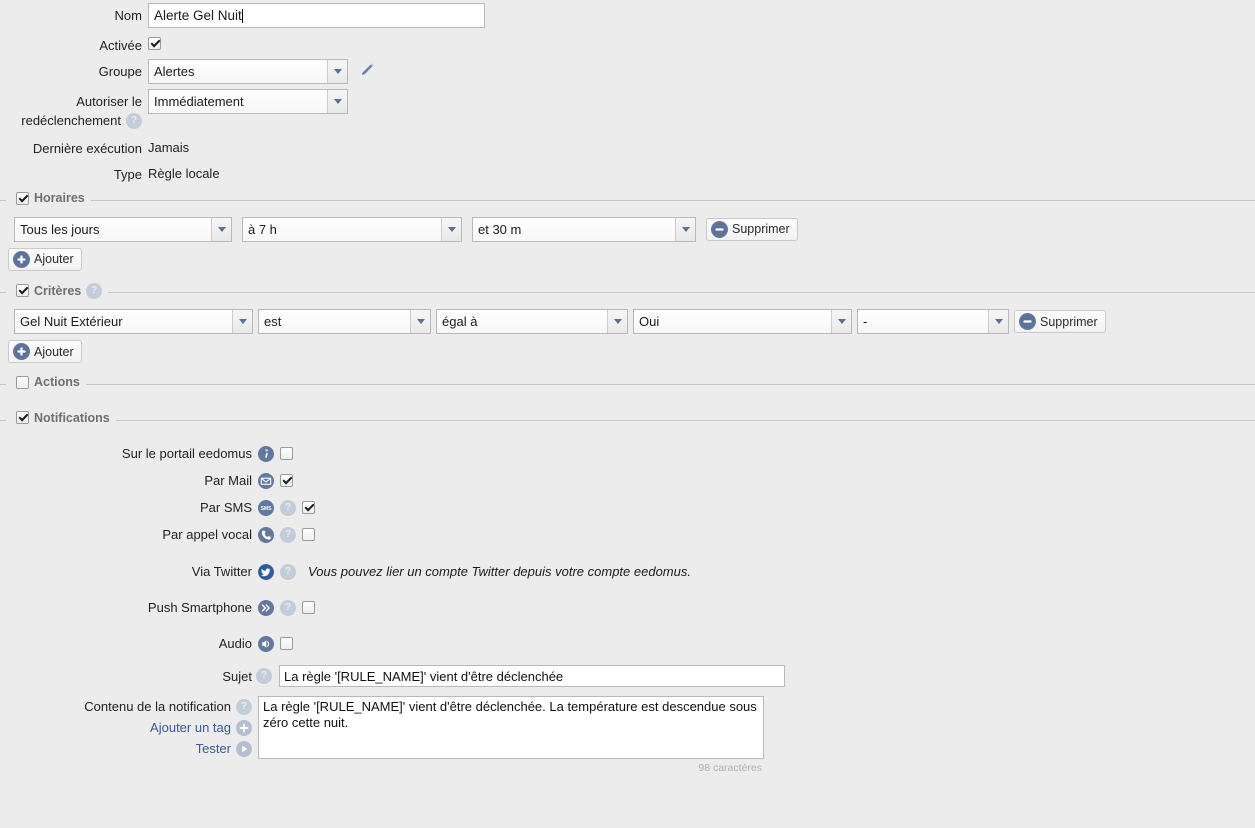  What do you see at coordinates (286, 453) in the screenshot?
I see `portal-checkbox` at bounding box center [286, 453].